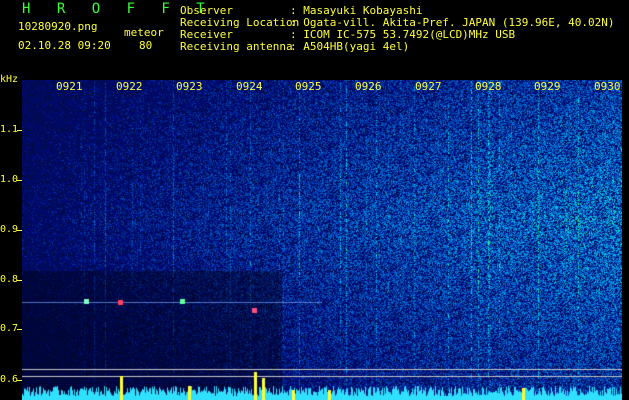 This screenshot has width=629, height=400. Describe the element at coordinates (488, 86) in the screenshot. I see `time-tick-label: 0928` at that location.